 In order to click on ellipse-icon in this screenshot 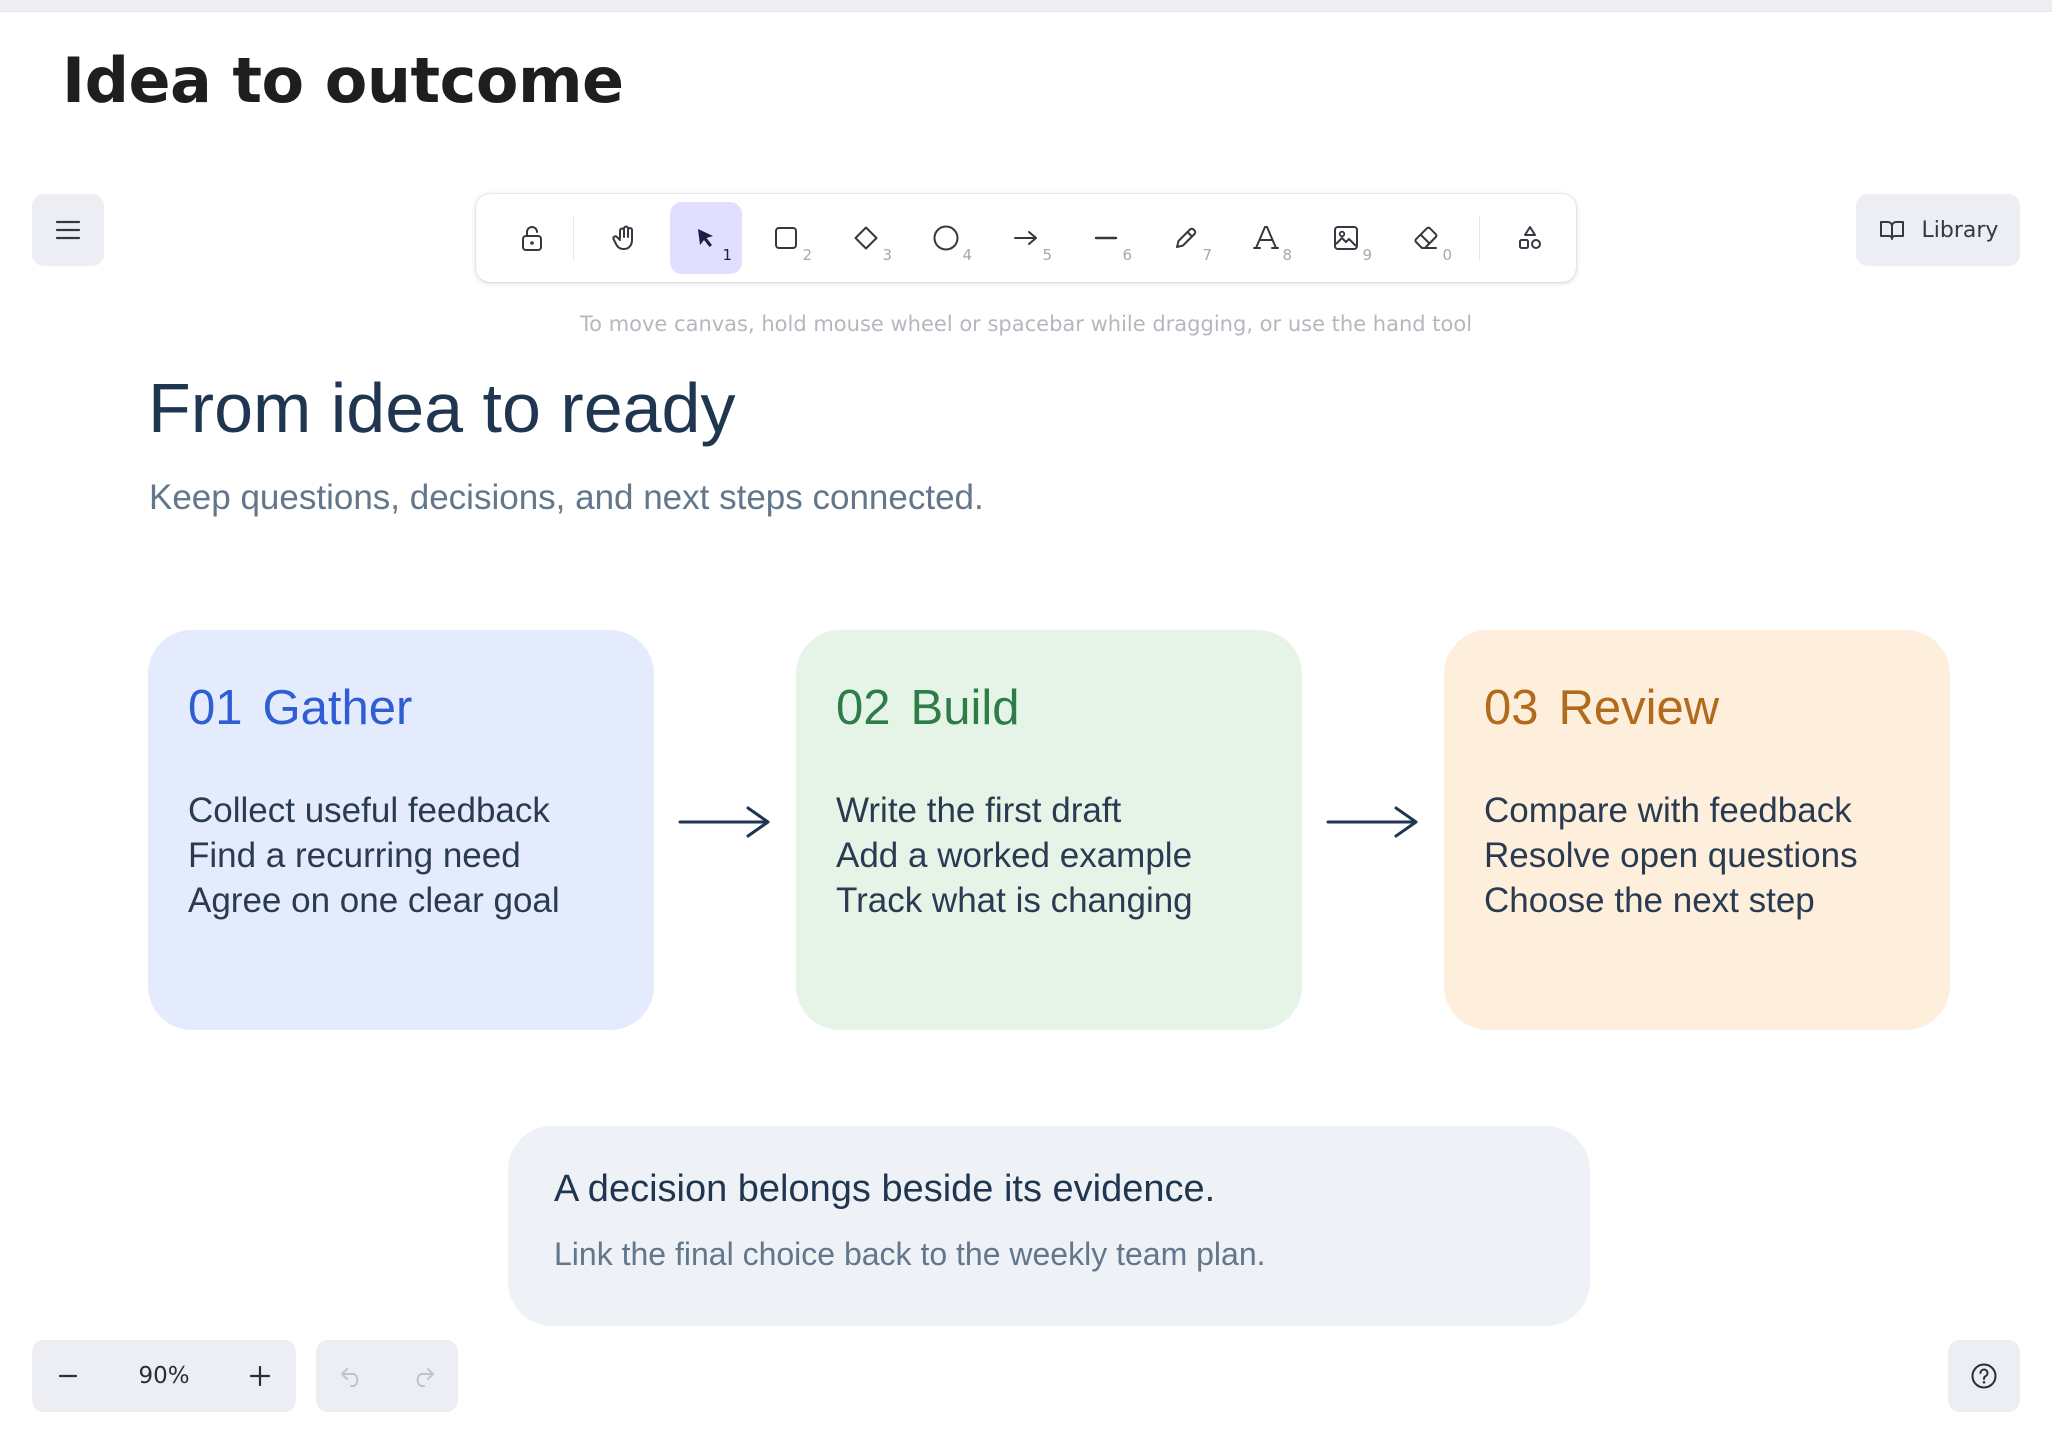, I will do `click(946, 238)`.